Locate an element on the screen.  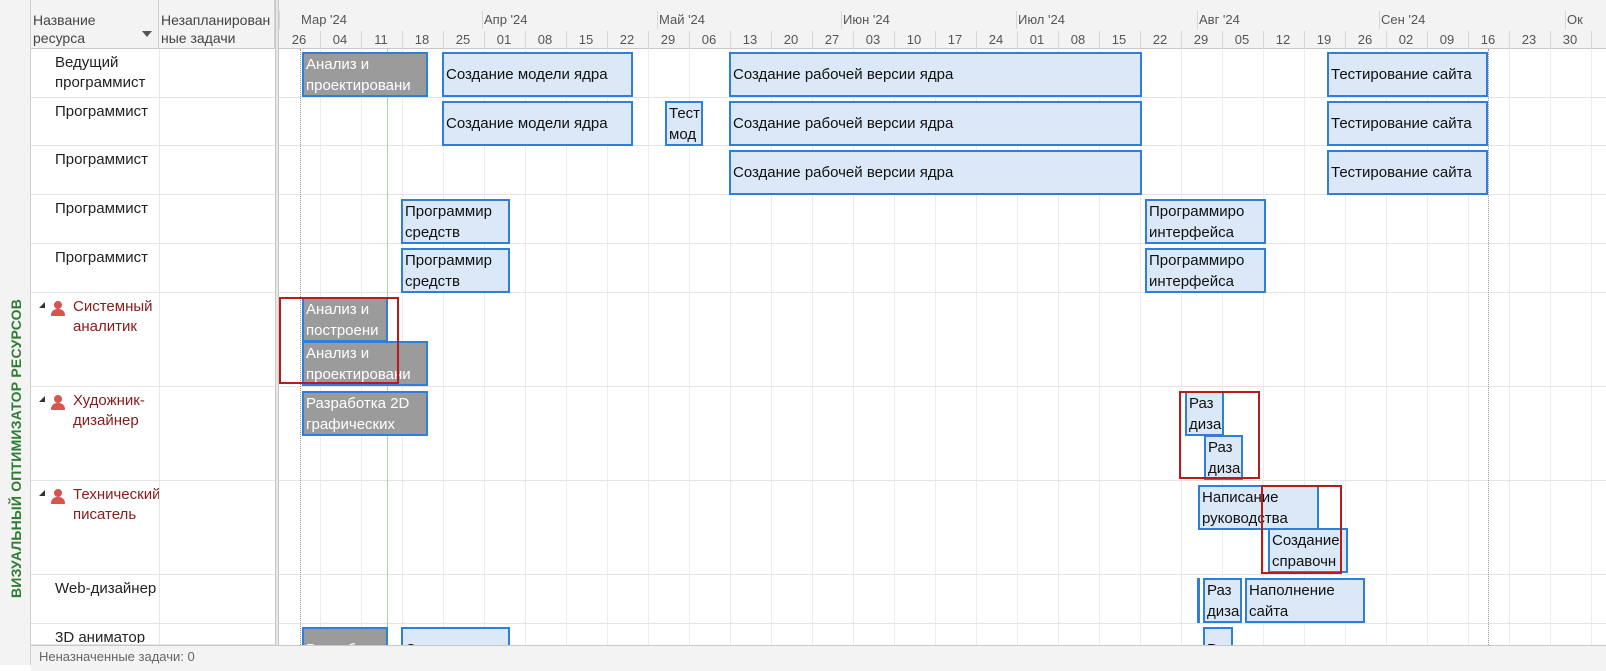
task-bar-label: Программир is located at coordinates (448, 211).